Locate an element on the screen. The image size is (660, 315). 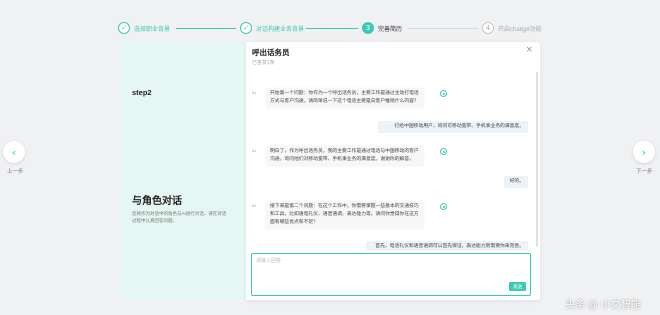
step-number: 3 is located at coordinates (368, 28).